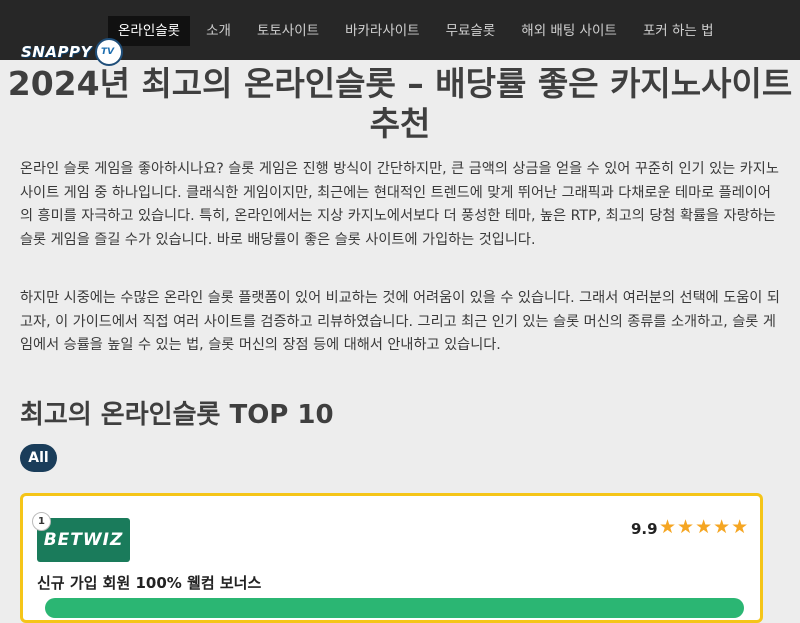 The width and height of the screenshot is (800, 623). What do you see at coordinates (644, 529) in the screenshot?
I see `rating-score: 9.9` at bounding box center [644, 529].